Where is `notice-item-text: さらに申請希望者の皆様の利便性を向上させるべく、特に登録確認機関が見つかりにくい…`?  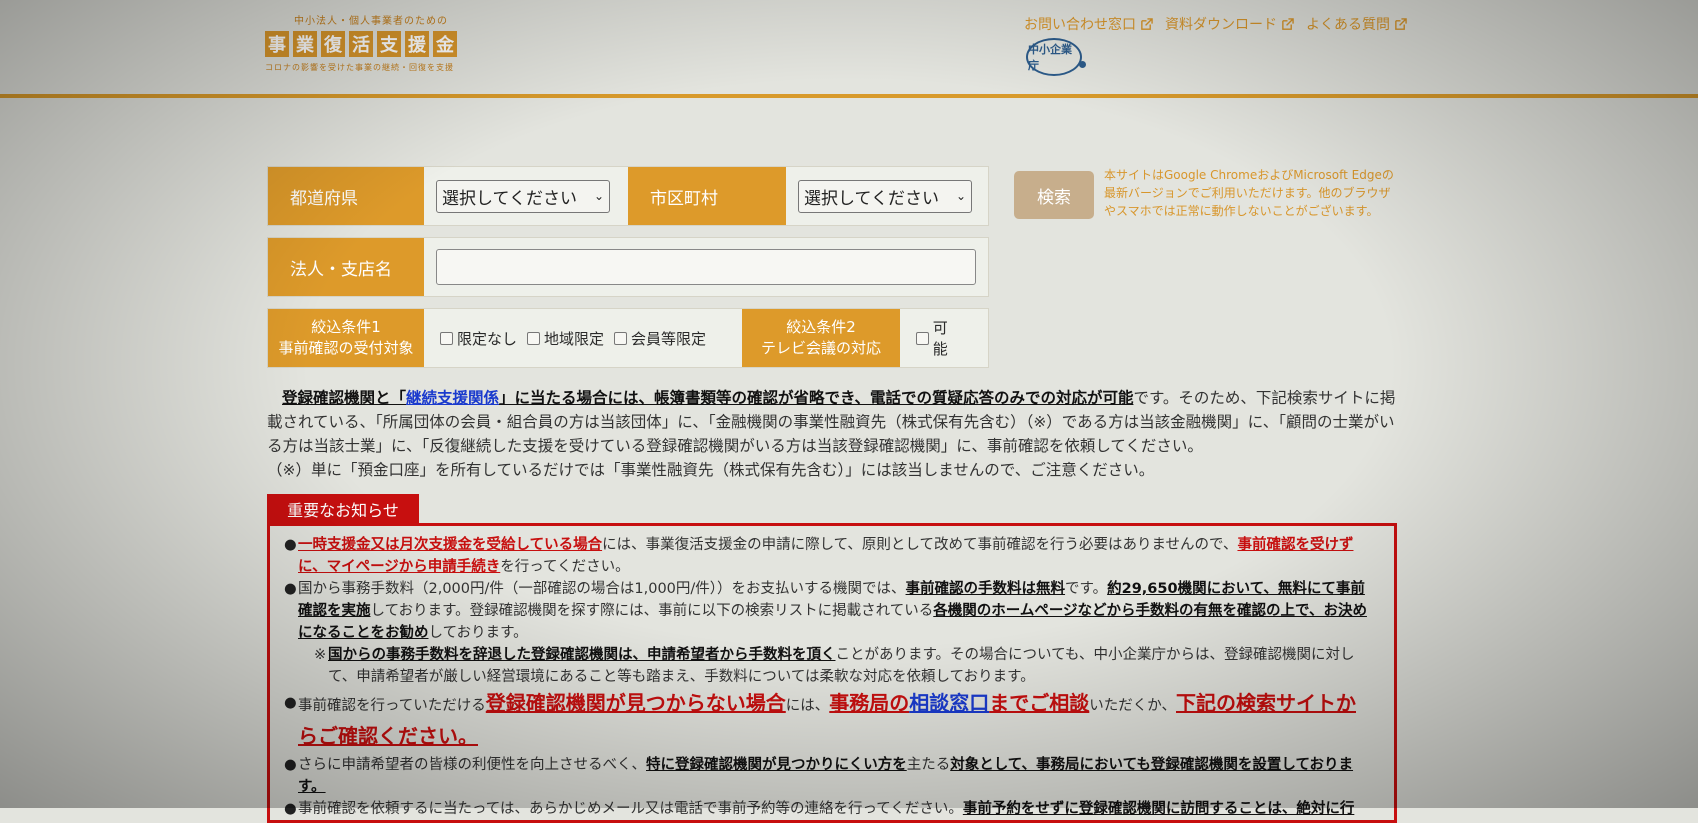 notice-item-text: さらに申請希望者の皆様の利便性を向上させるべく、特に登録確認機関が見つかりにくい… is located at coordinates (836, 776).